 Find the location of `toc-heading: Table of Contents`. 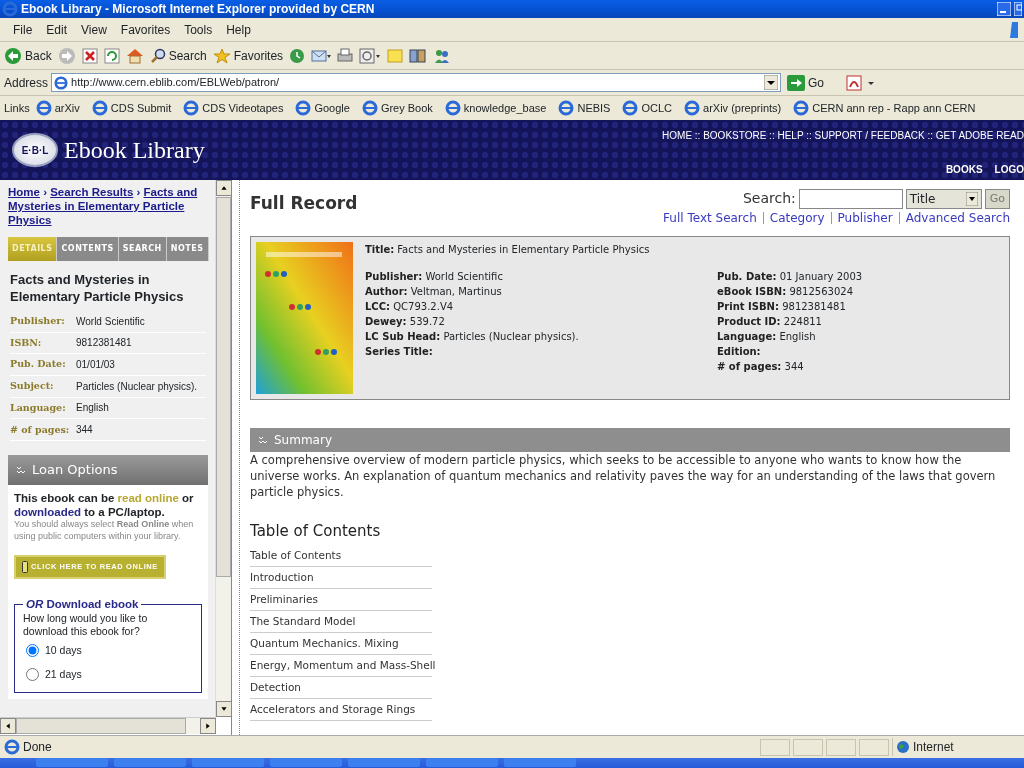

toc-heading: Table of Contents is located at coordinates (316, 532).